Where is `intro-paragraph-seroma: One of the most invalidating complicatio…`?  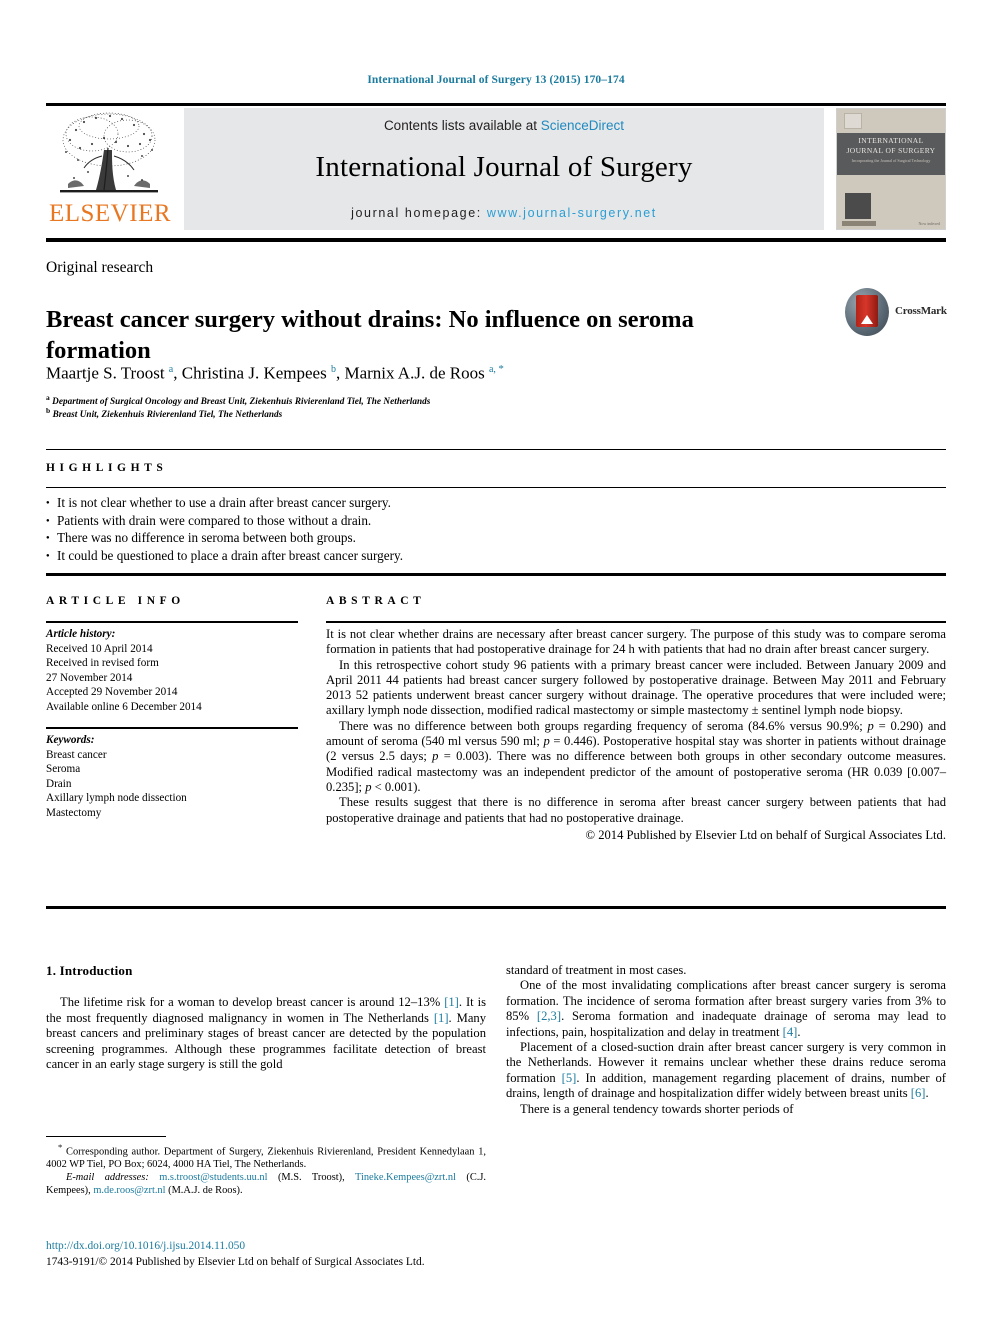 intro-paragraph-seroma: One of the most invalidating complicatio… is located at coordinates (726, 1008).